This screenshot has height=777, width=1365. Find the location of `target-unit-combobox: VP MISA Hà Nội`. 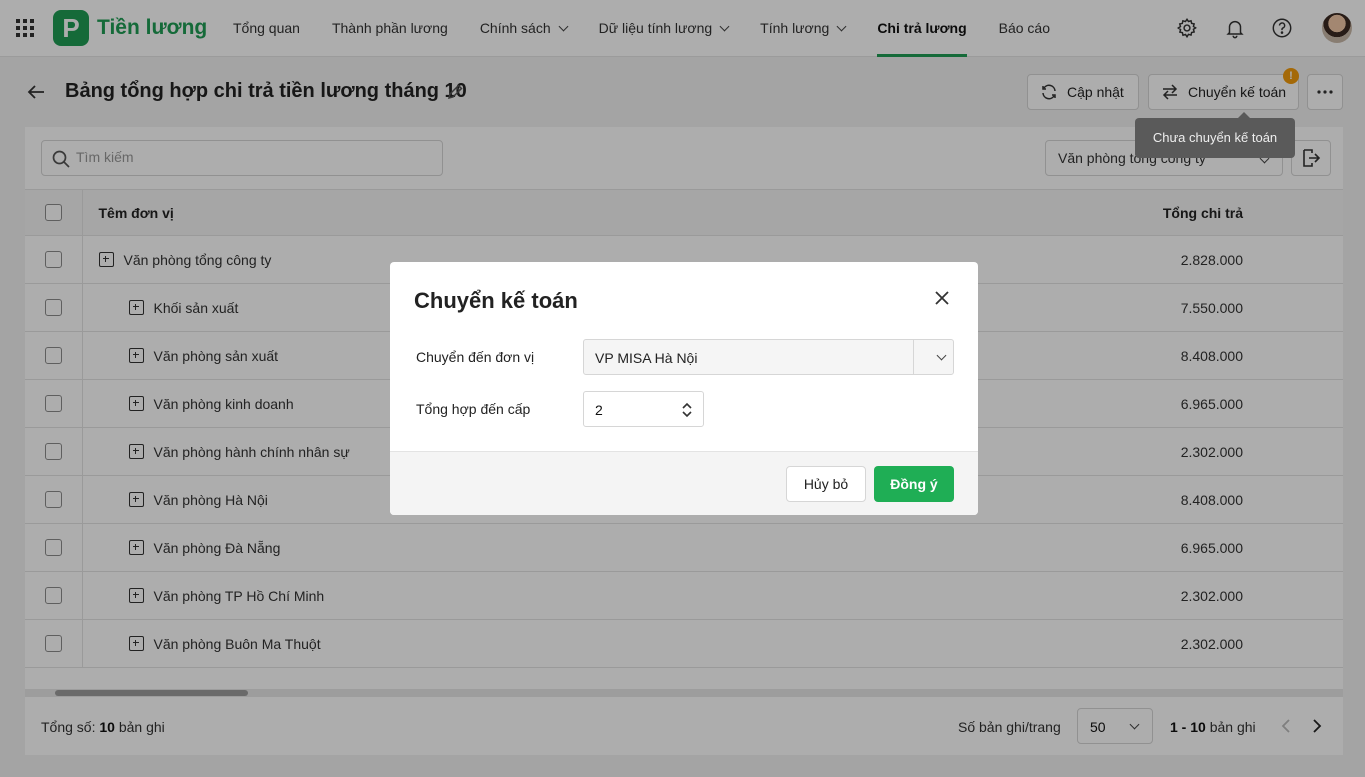

target-unit-combobox: VP MISA Hà Nội is located at coordinates (768, 357).